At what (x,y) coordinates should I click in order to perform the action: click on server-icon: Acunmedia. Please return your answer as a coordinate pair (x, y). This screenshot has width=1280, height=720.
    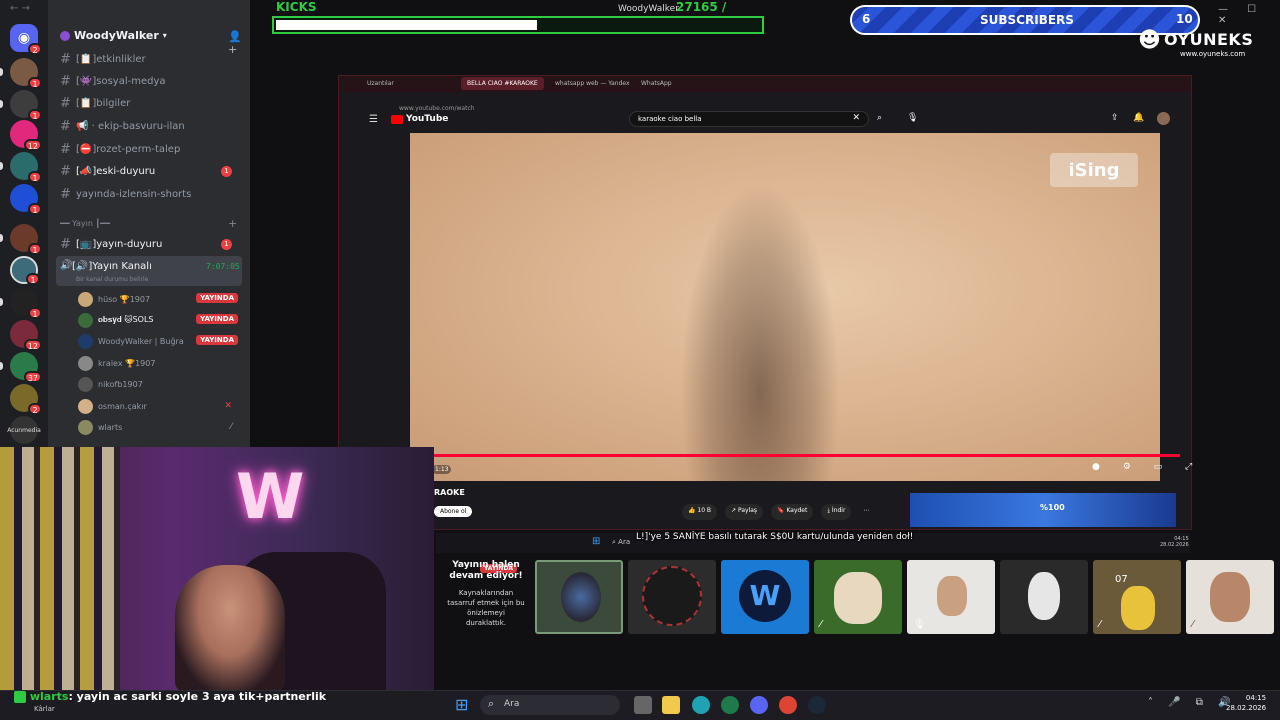
    Looking at the image, I should click on (24, 430).